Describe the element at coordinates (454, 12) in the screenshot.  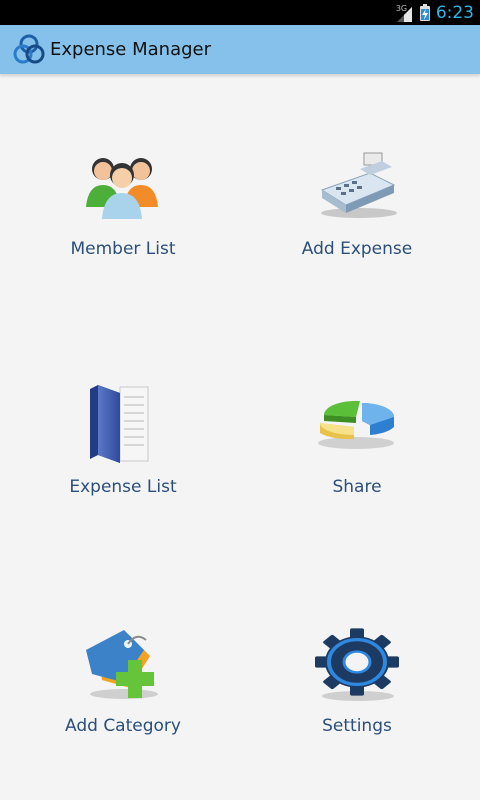
I see `clock: 6:23` at that location.